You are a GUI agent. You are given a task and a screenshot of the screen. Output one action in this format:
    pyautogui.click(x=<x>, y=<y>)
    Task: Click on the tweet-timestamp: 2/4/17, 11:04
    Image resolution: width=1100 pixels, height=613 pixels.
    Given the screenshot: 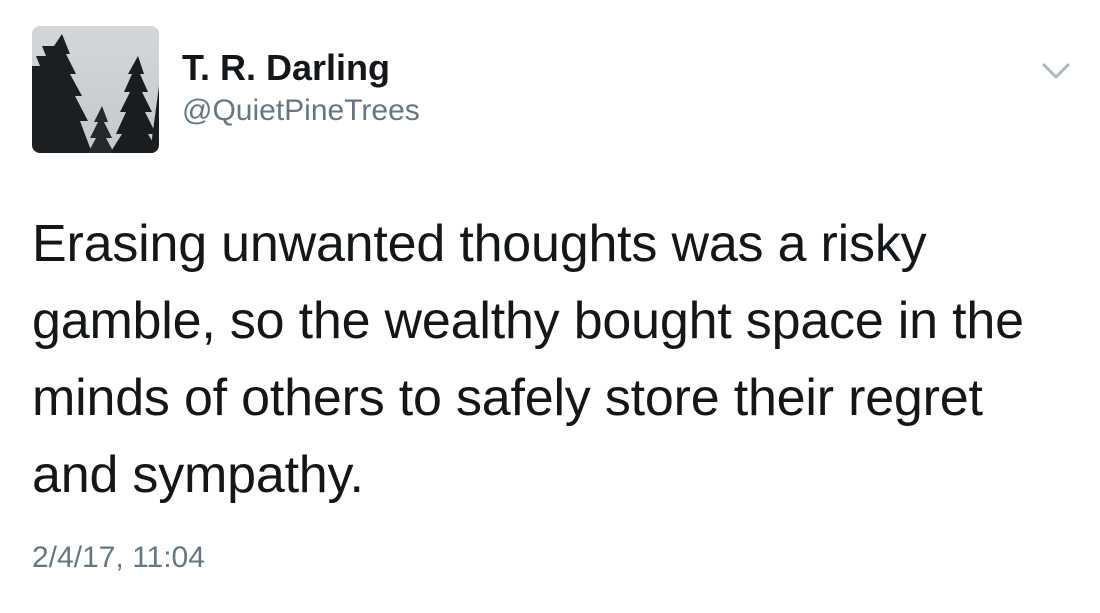 What is the action you would take?
    pyautogui.click(x=118, y=558)
    